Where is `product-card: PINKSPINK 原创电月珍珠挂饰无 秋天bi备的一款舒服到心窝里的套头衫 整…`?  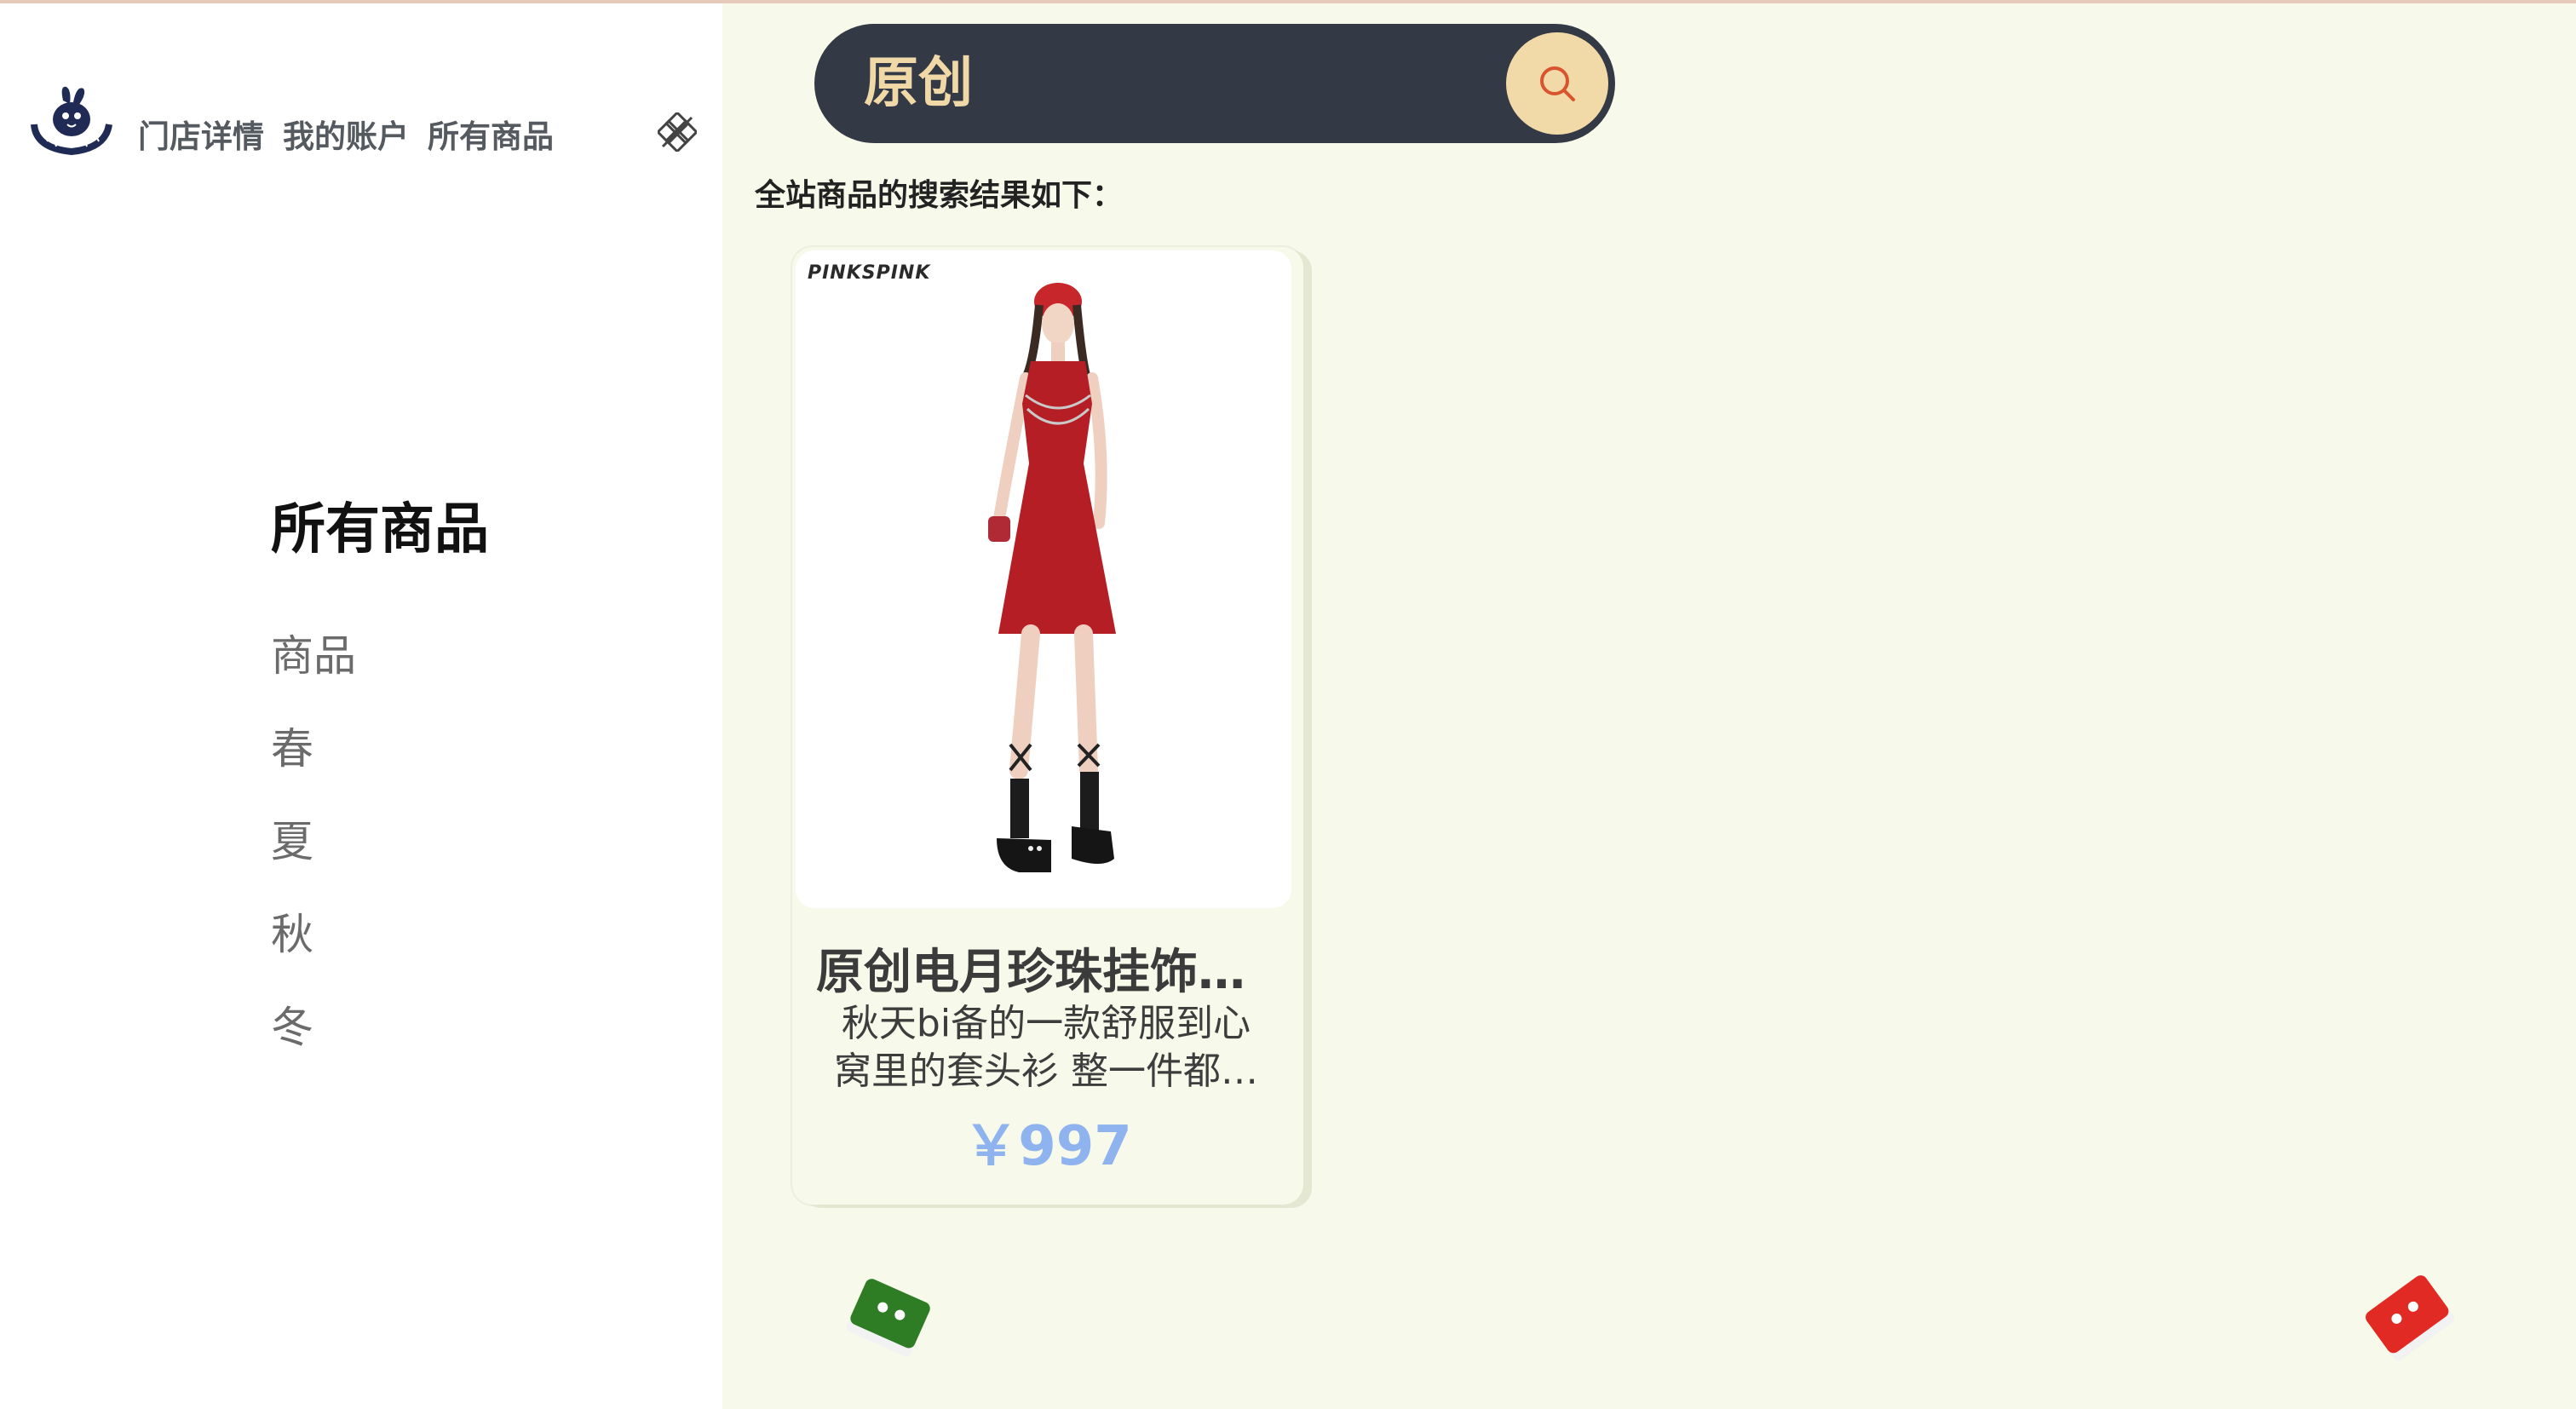 product-card: PINKSPINK 原创电月珍珠挂饰无 秋天bi备的一款舒服到心窝里的套头衫 整… is located at coordinates (1048, 726).